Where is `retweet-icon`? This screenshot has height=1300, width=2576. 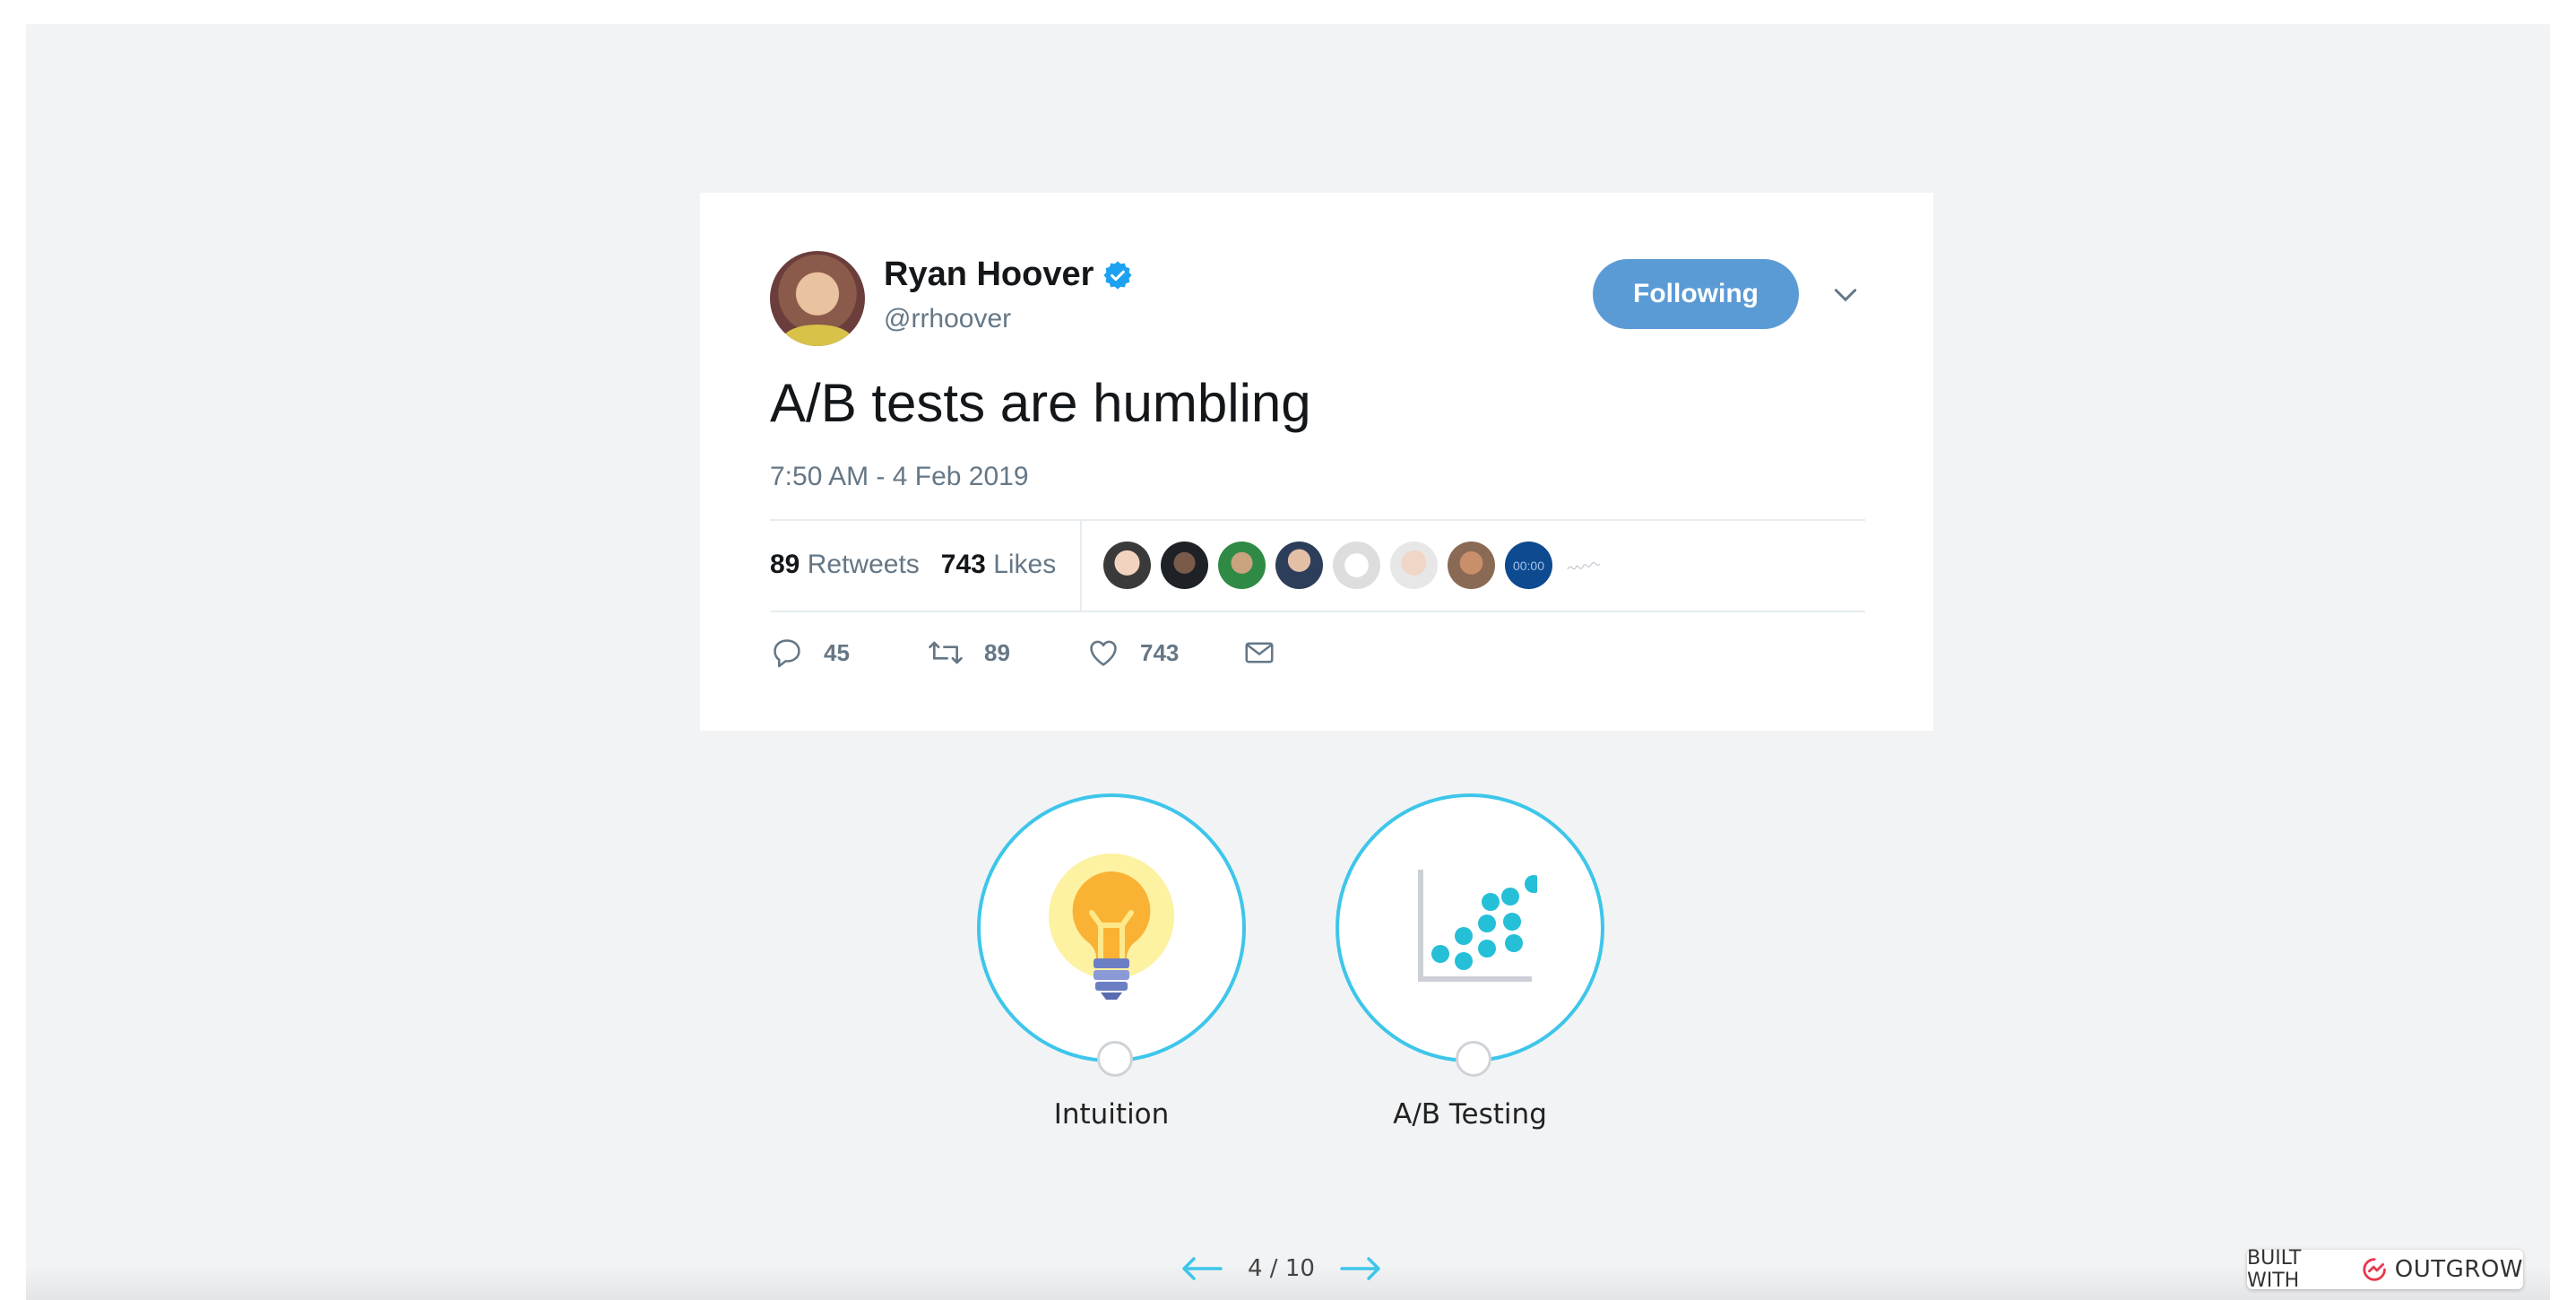
retweet-icon is located at coordinates (946, 652).